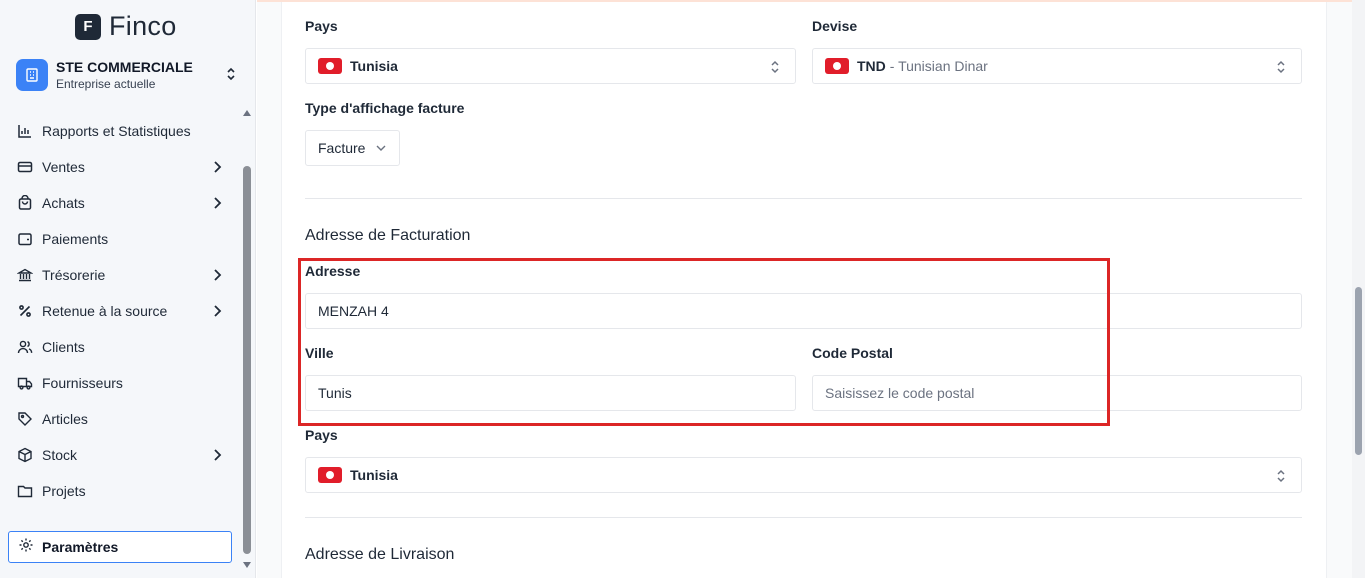 The width and height of the screenshot is (1365, 578). Describe the element at coordinates (25, 239) in the screenshot. I see `wallet-icon` at that location.